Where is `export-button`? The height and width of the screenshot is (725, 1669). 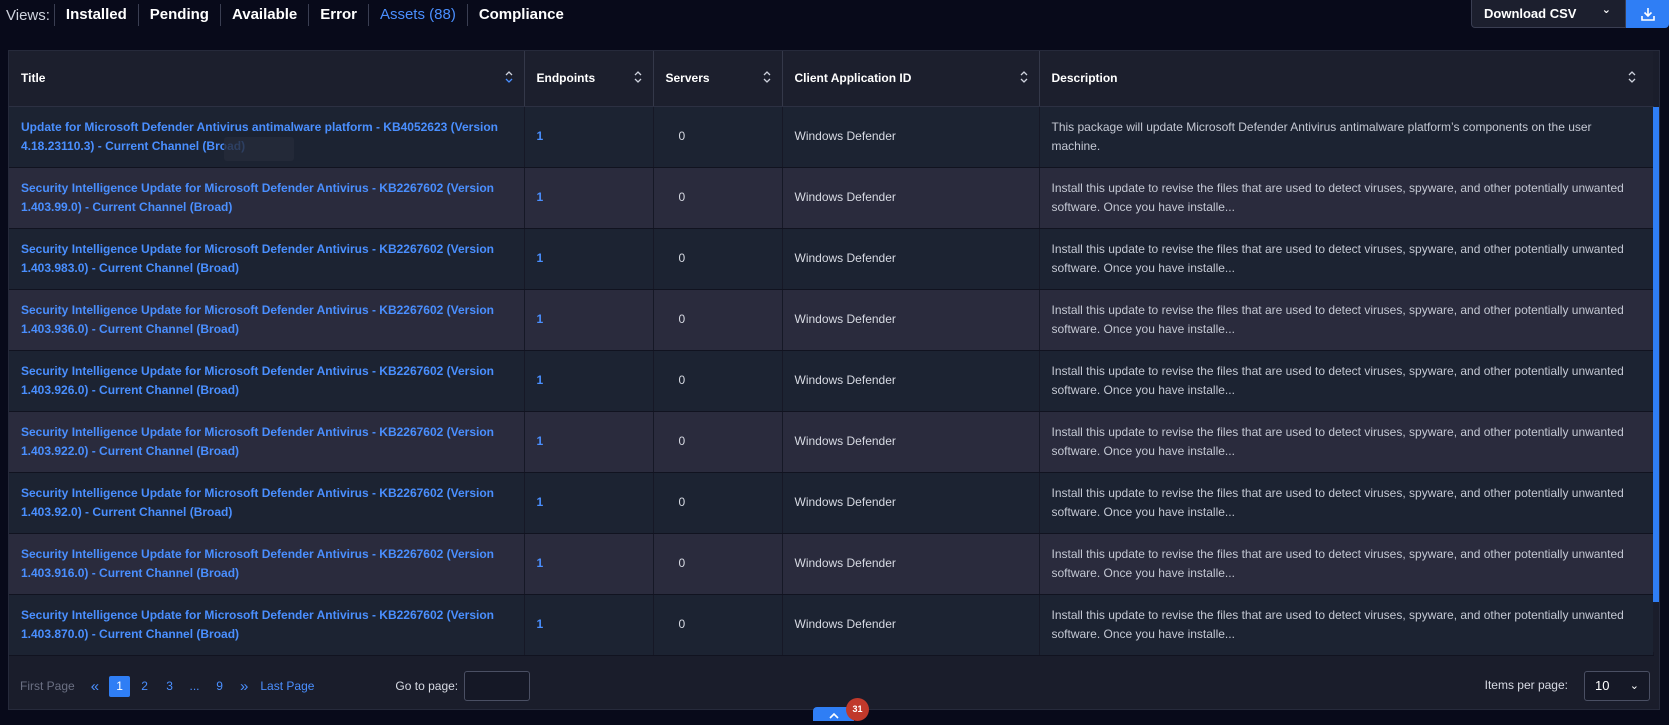 export-button is located at coordinates (1647, 14).